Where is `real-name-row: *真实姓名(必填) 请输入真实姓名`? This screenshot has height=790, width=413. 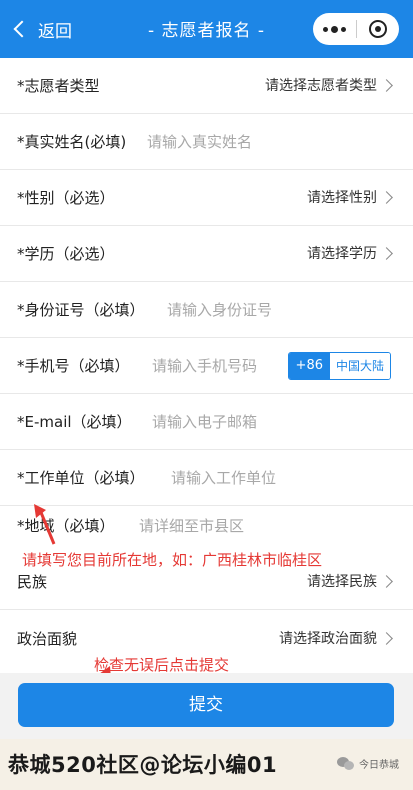 real-name-row: *真实姓名(必填) 请输入真实姓名 is located at coordinates (206, 142).